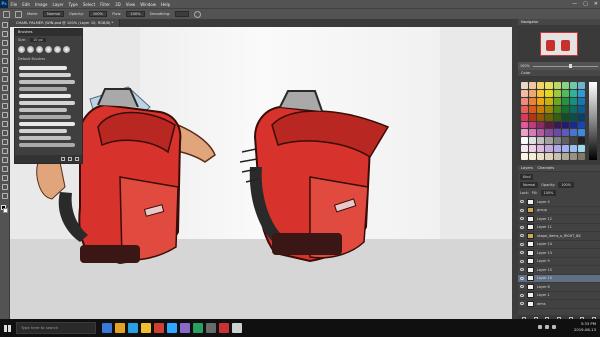  What do you see at coordinates (5, 133) in the screenshot?
I see `blur-tool-icon` at bounding box center [5, 133].